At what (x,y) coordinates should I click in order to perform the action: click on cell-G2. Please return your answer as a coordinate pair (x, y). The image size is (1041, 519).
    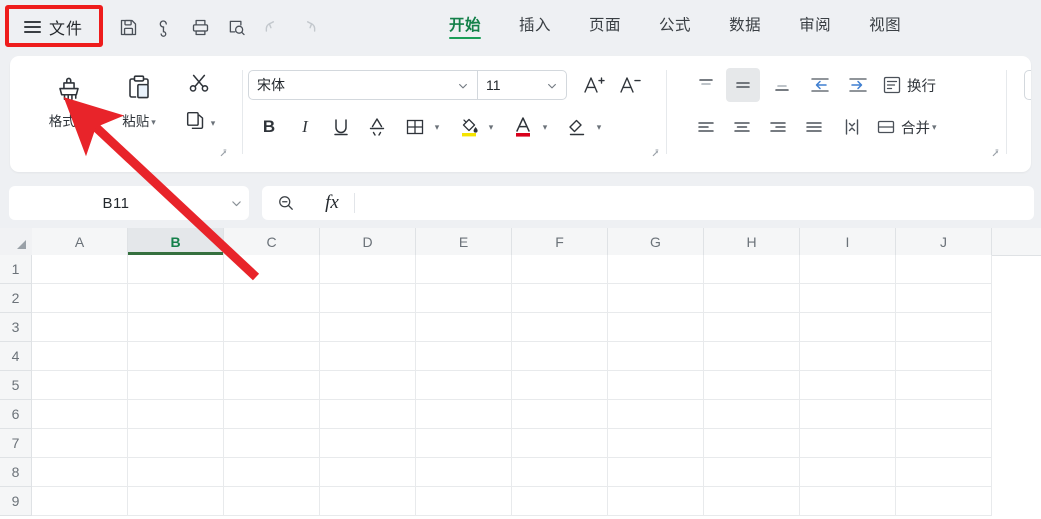
    Looking at the image, I should click on (656, 298).